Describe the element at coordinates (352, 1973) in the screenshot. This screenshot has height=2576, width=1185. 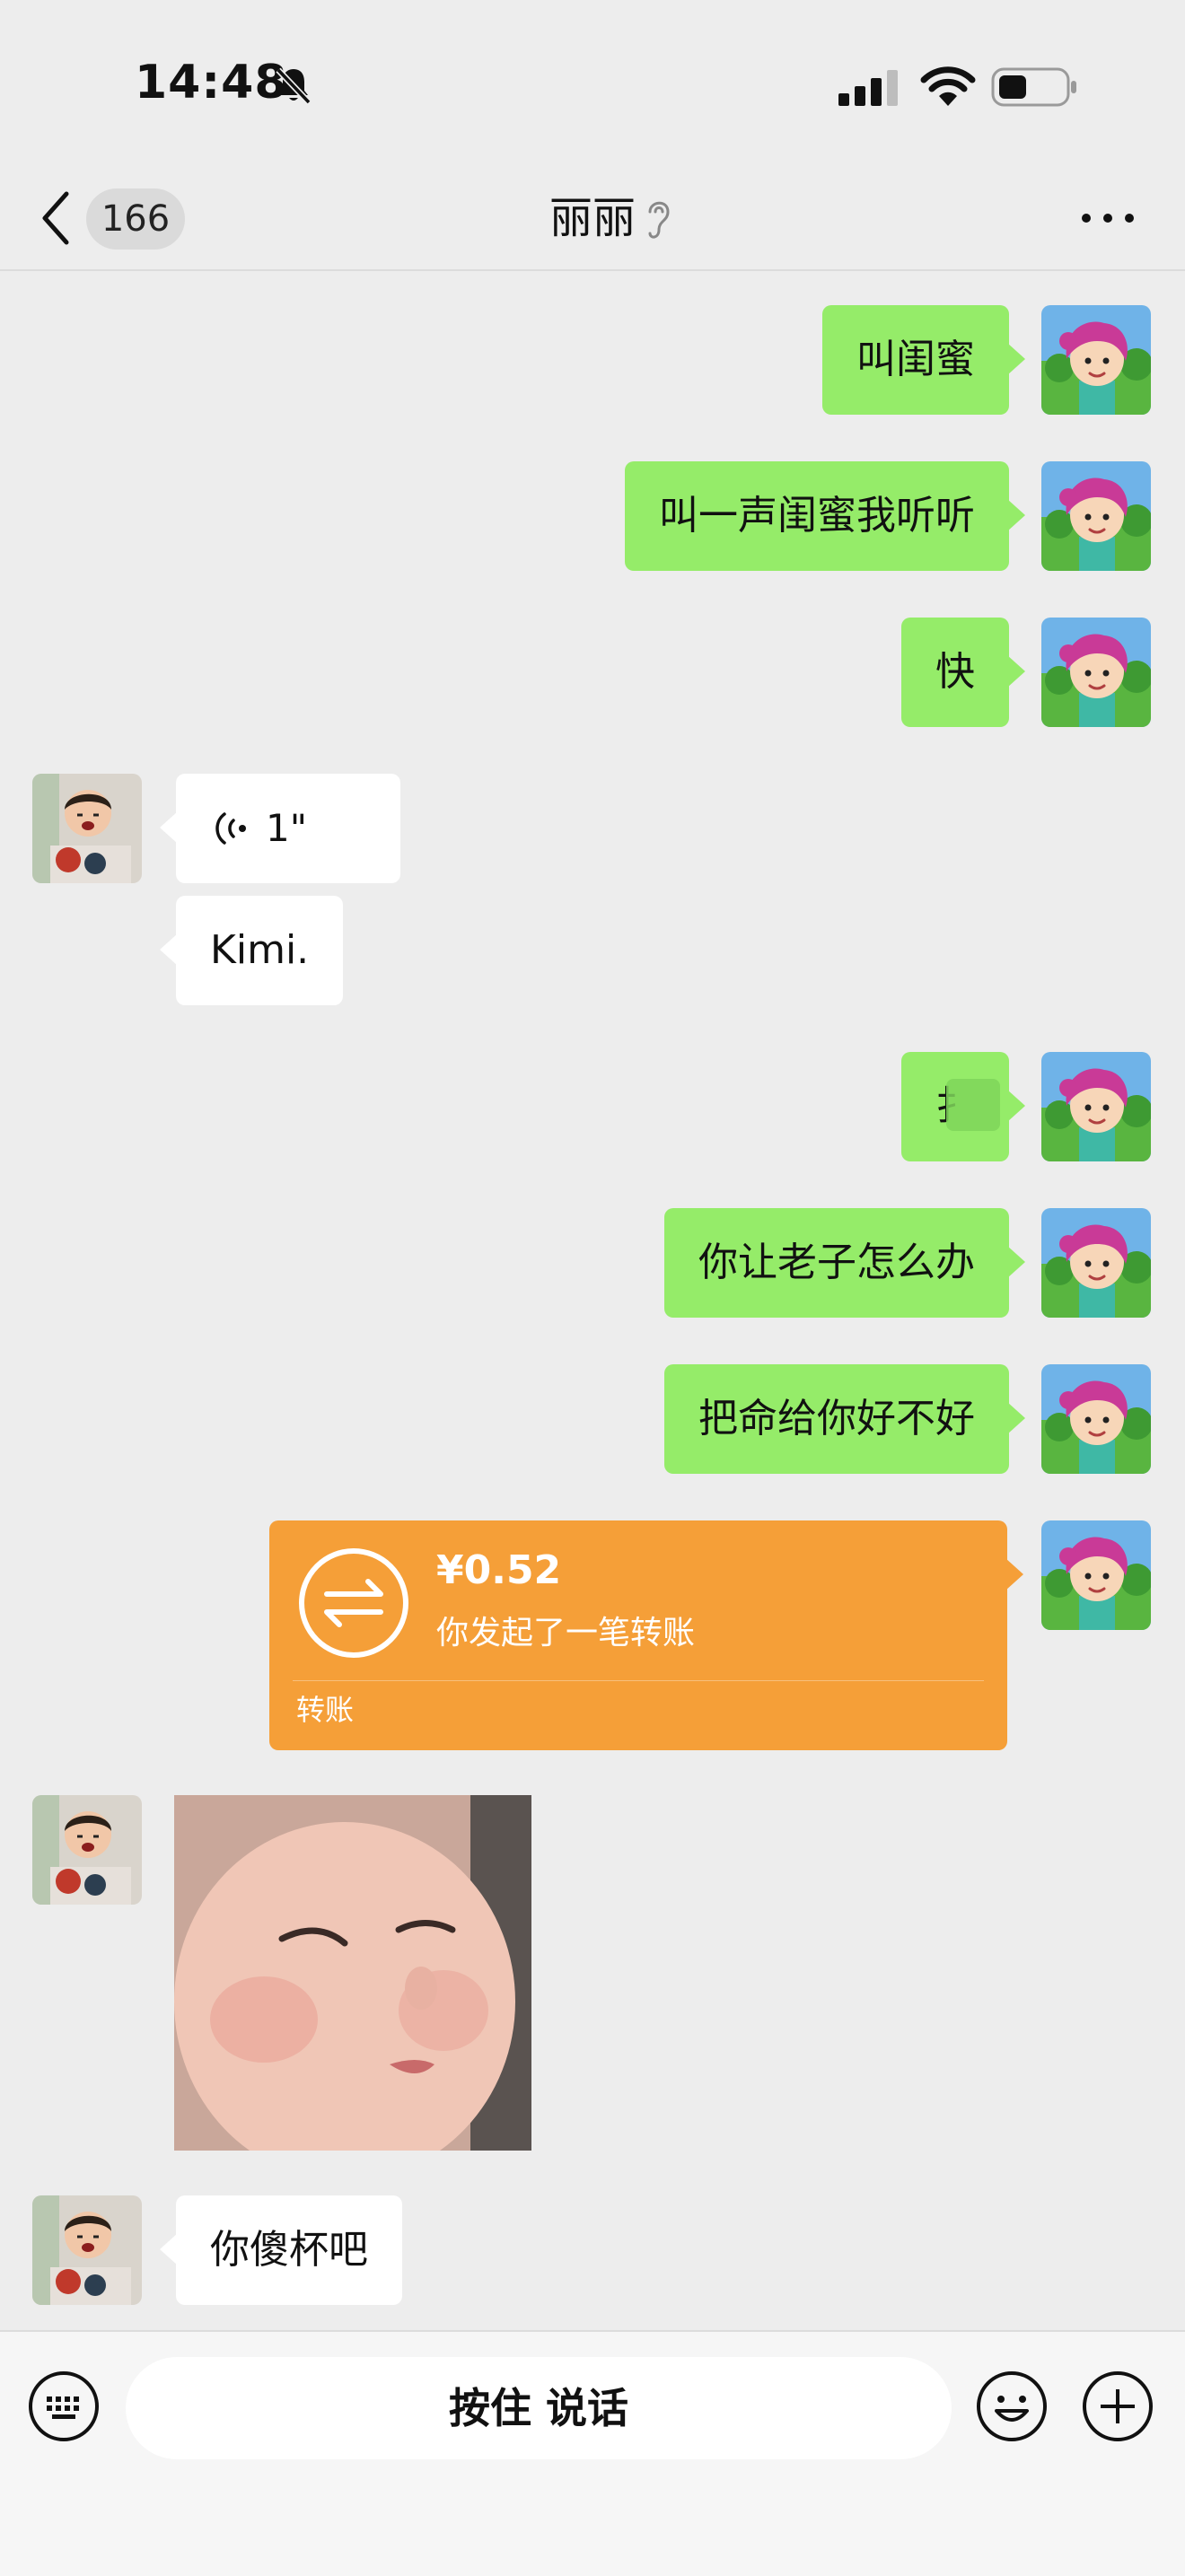
I see `image-message` at that location.